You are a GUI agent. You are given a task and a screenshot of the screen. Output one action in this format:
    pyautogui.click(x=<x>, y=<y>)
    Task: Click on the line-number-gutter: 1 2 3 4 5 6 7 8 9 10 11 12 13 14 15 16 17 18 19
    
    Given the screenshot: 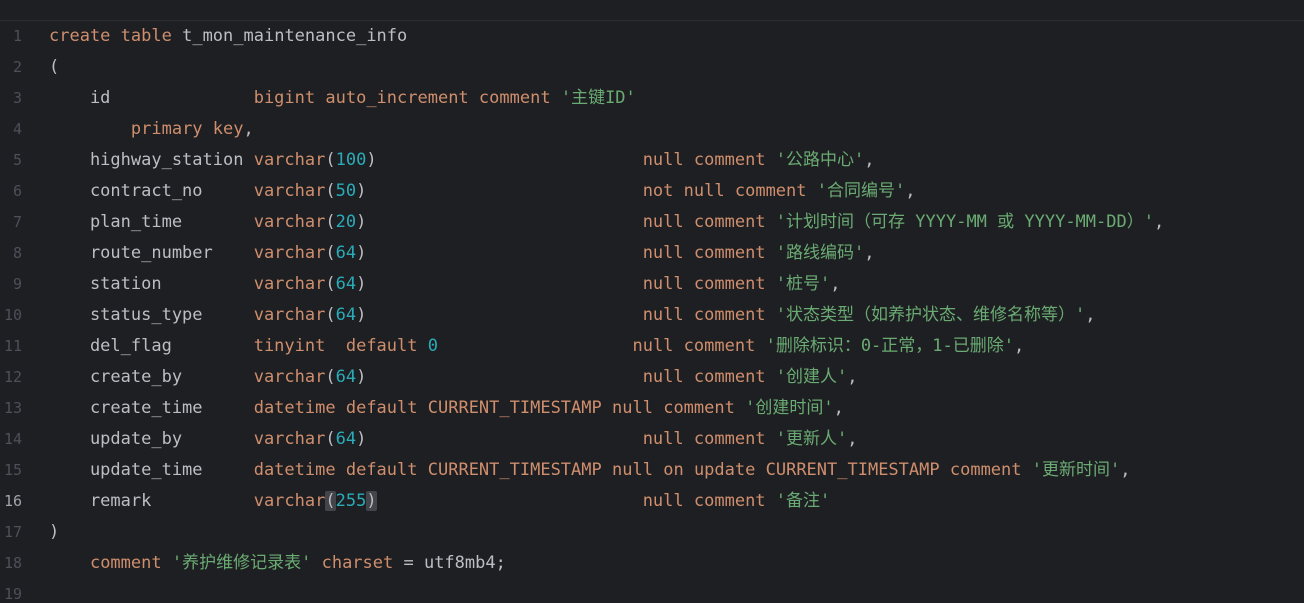 What is the action you would take?
    pyautogui.click(x=20, y=312)
    